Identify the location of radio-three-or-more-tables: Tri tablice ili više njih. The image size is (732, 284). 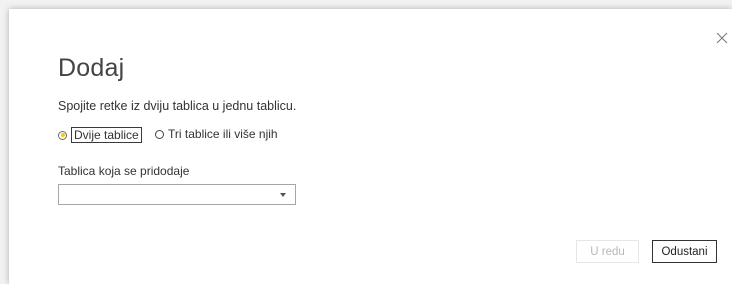
(216, 134).